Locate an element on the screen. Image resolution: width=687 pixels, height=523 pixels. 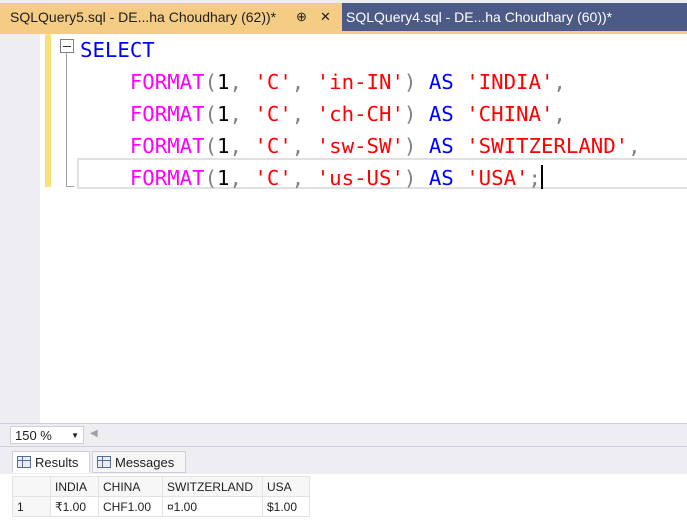
code-token: 'in-IN' is located at coordinates (360, 82).